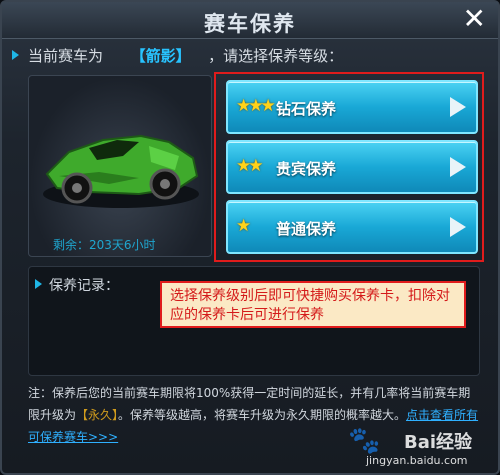 Image resolution: width=500 pixels, height=475 pixels. Describe the element at coordinates (438, 442) in the screenshot. I see `watermark-brand: Bai经验` at that location.